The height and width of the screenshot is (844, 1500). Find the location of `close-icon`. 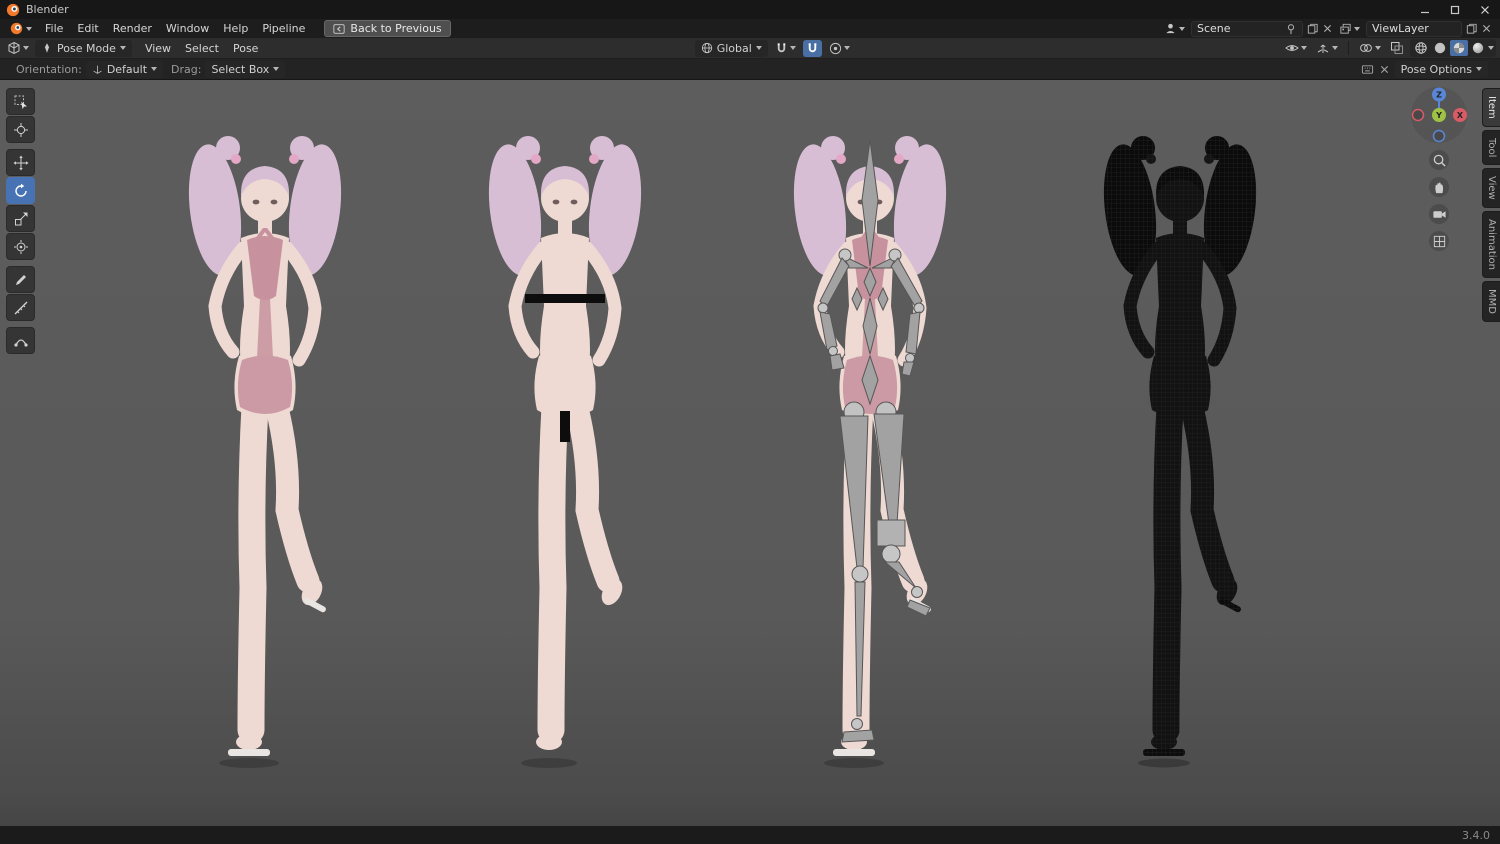

close-icon is located at coordinates (1485, 9).